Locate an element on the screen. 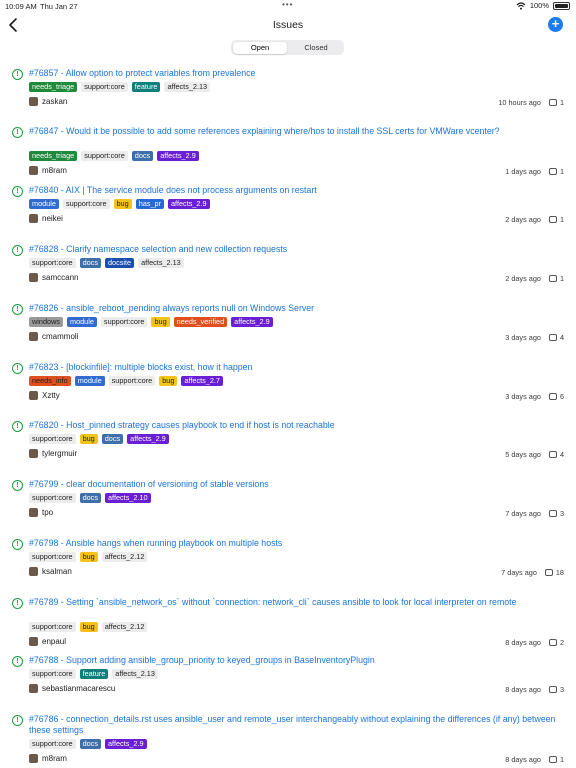 Image resolution: width=576 pixels, height=768 pixels. plus-icon: + is located at coordinates (555, 23).